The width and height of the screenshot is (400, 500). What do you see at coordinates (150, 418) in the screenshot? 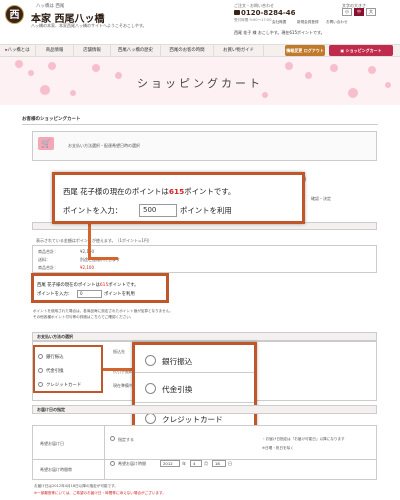
I see `radio-credit-card` at bounding box center [150, 418].